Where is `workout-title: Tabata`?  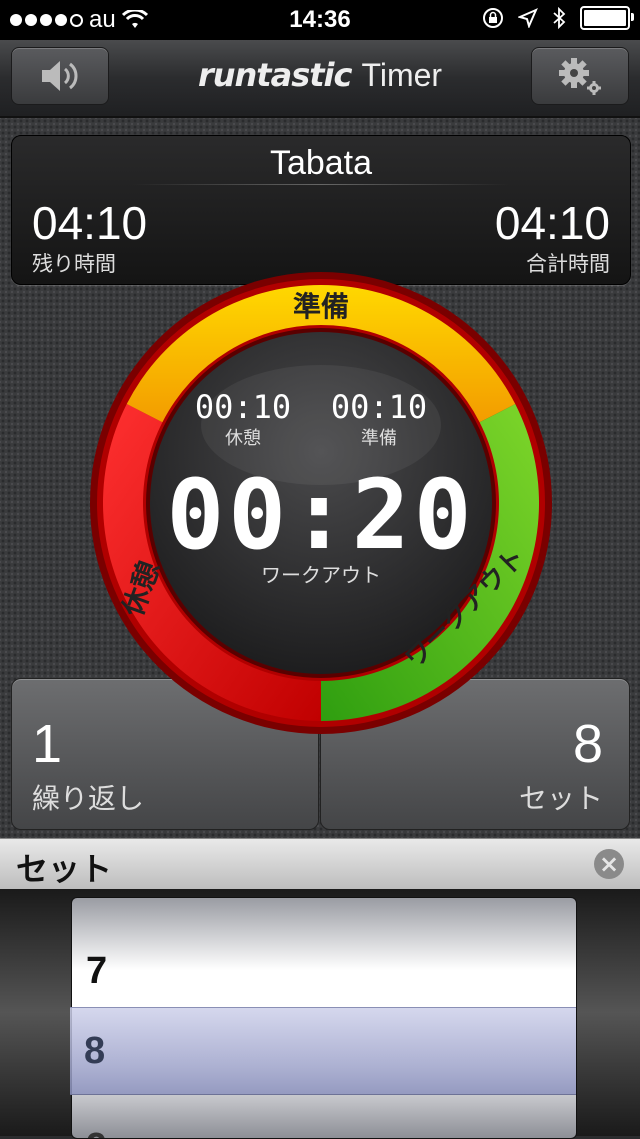
workout-title: Tabata is located at coordinates (321, 163).